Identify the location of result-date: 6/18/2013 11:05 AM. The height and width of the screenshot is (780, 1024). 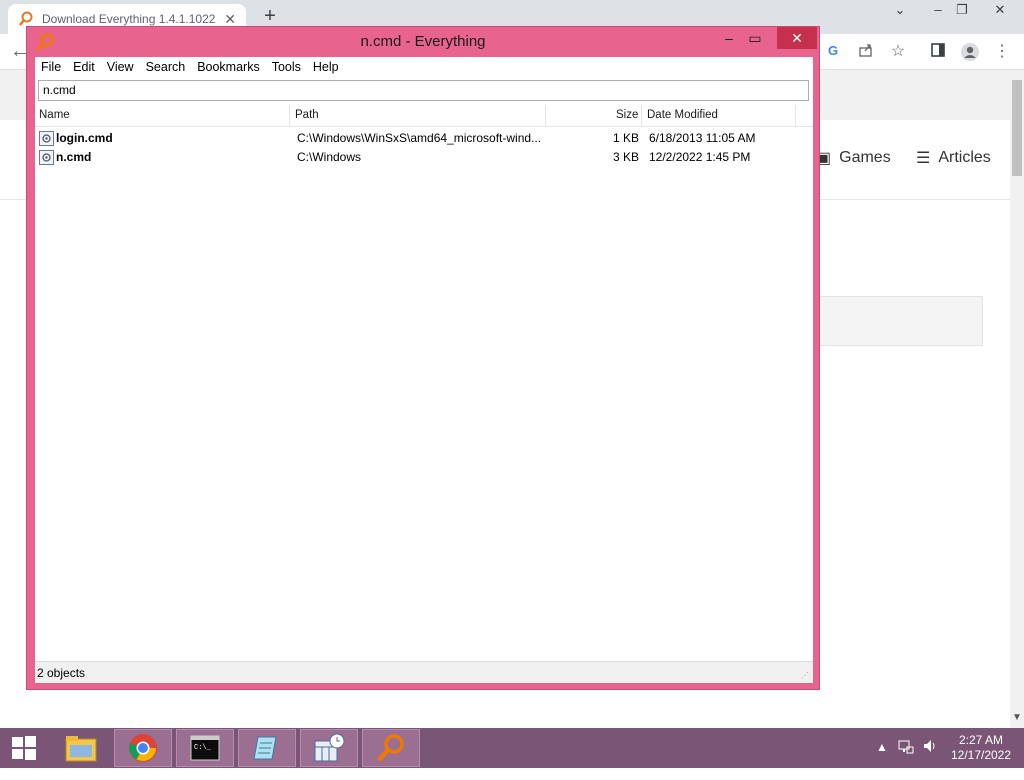
(702, 138).